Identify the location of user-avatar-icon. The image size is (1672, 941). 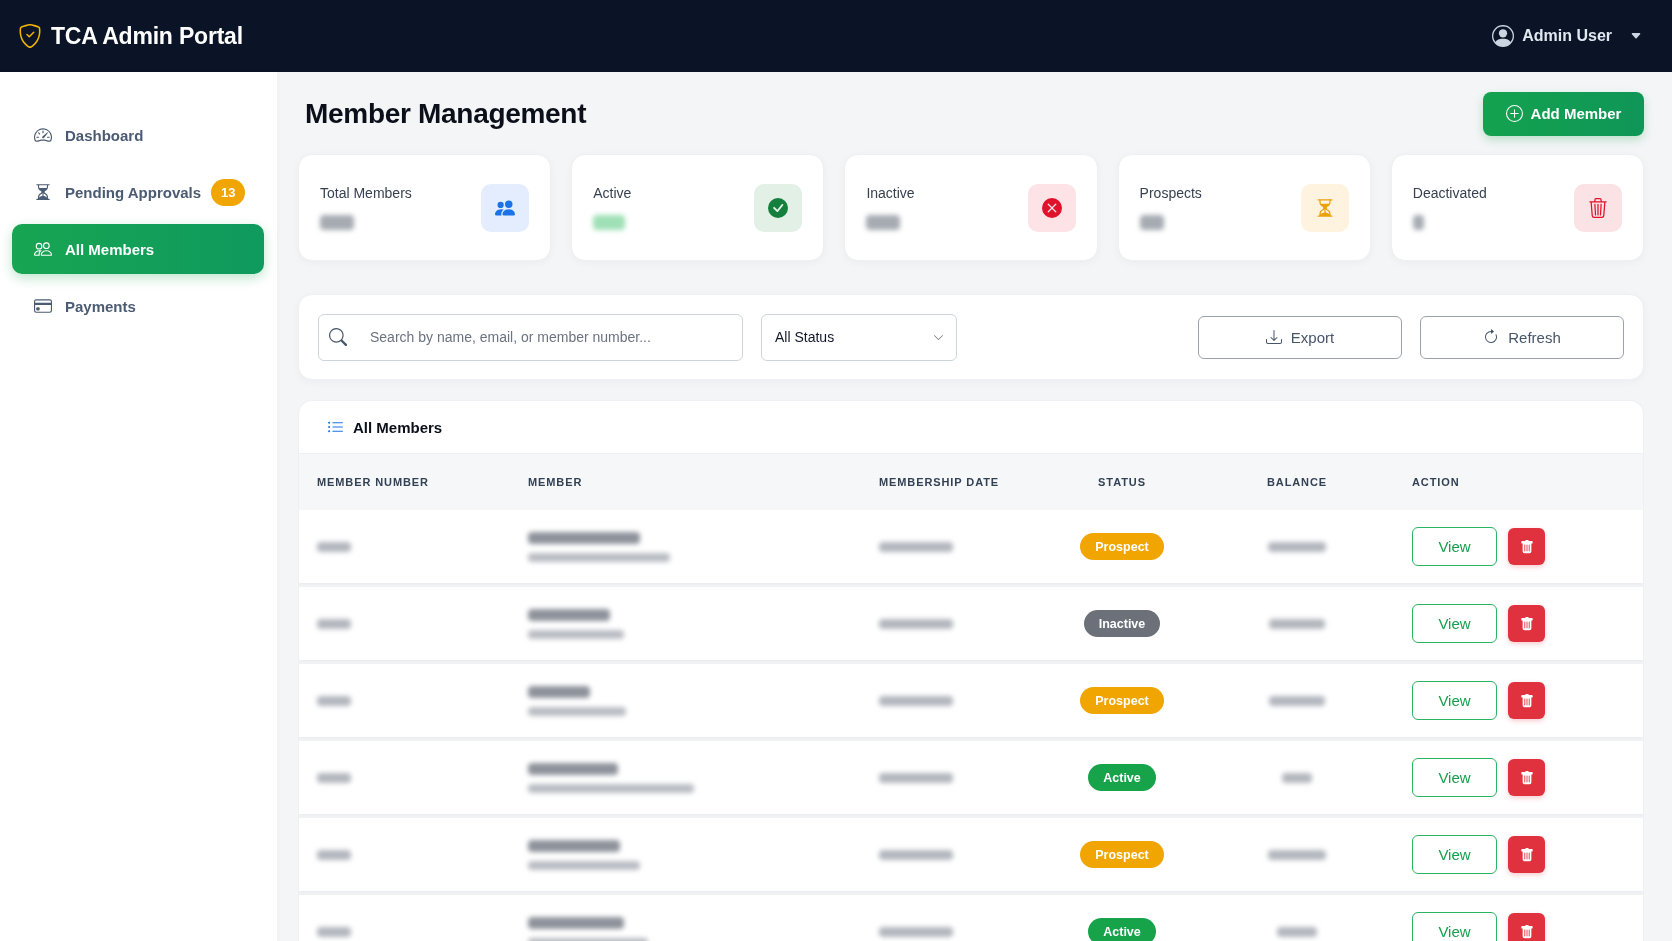
(1503, 36).